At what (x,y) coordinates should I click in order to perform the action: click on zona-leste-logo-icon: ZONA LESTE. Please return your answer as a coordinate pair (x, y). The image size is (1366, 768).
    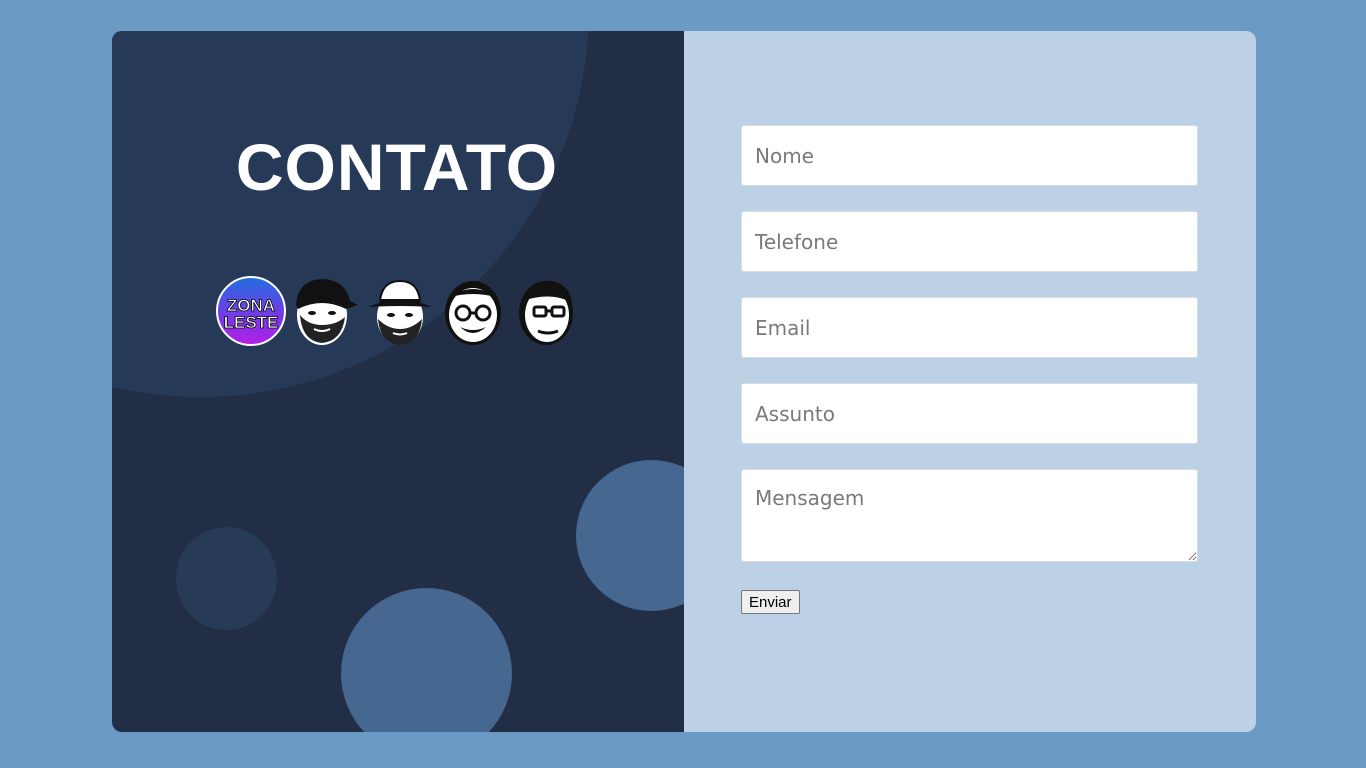
    Looking at the image, I should click on (251, 311).